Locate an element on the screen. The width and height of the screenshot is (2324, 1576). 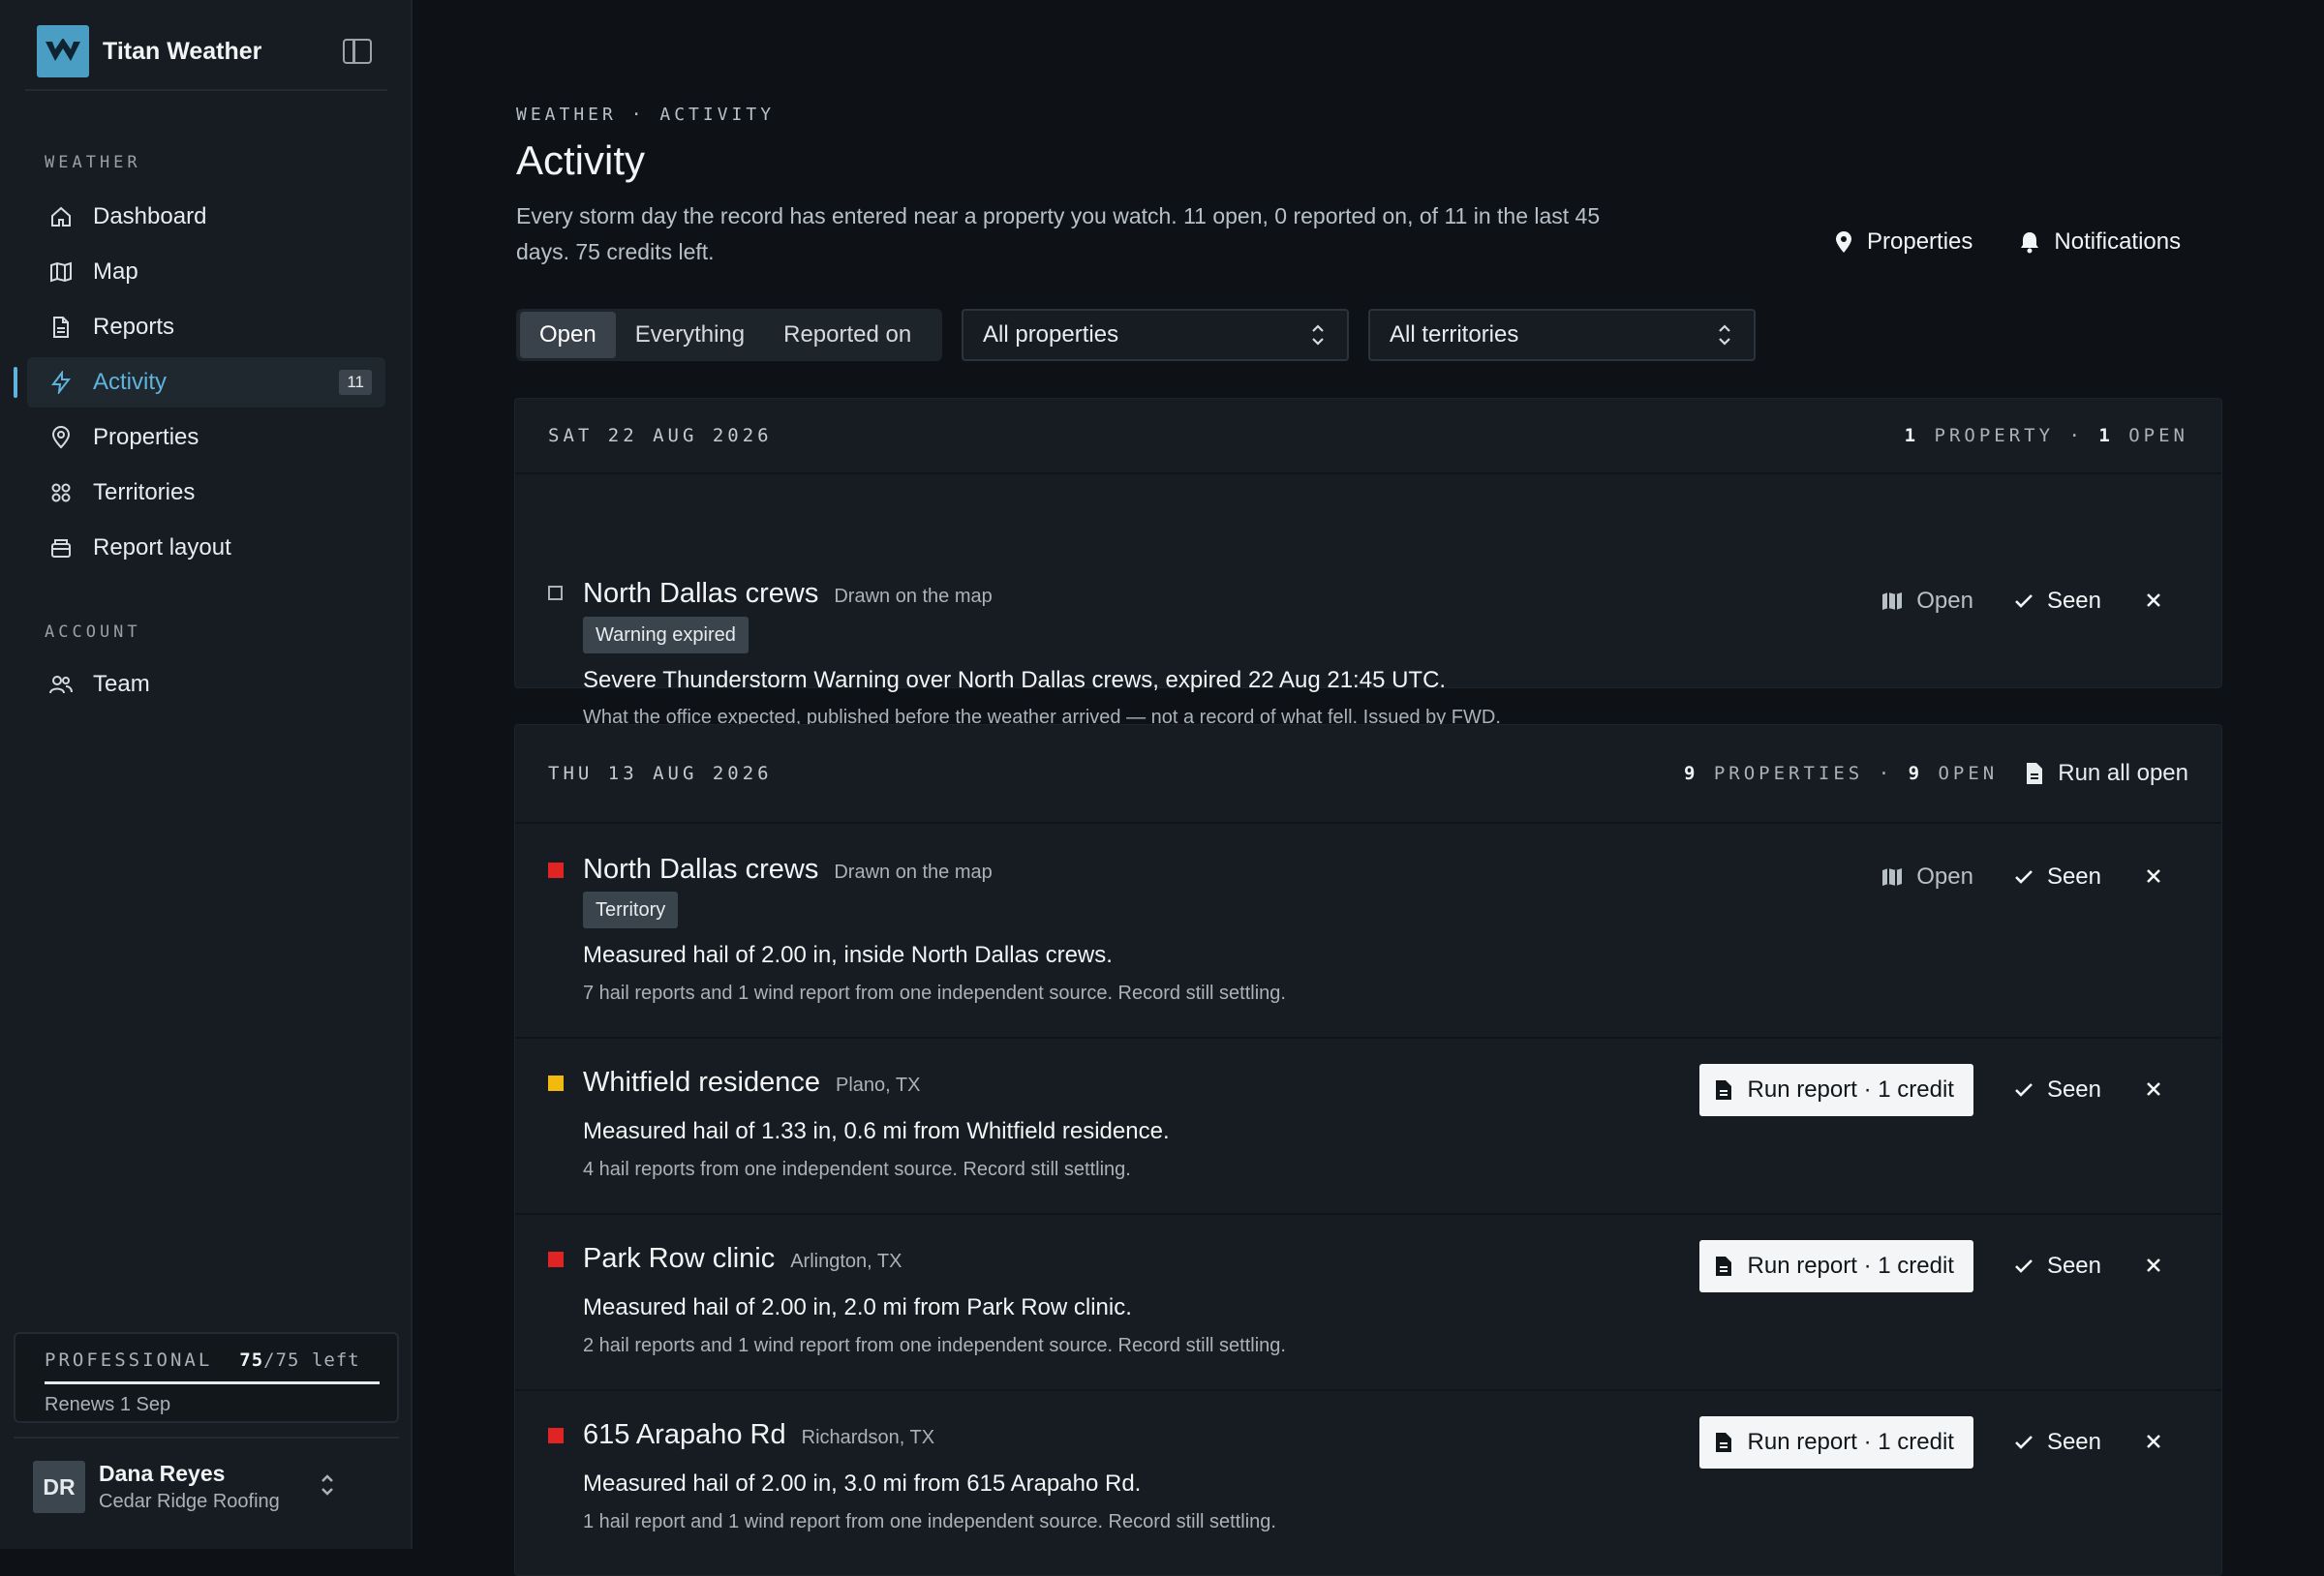
run-all-open-button: Run all open is located at coordinates (2106, 773).